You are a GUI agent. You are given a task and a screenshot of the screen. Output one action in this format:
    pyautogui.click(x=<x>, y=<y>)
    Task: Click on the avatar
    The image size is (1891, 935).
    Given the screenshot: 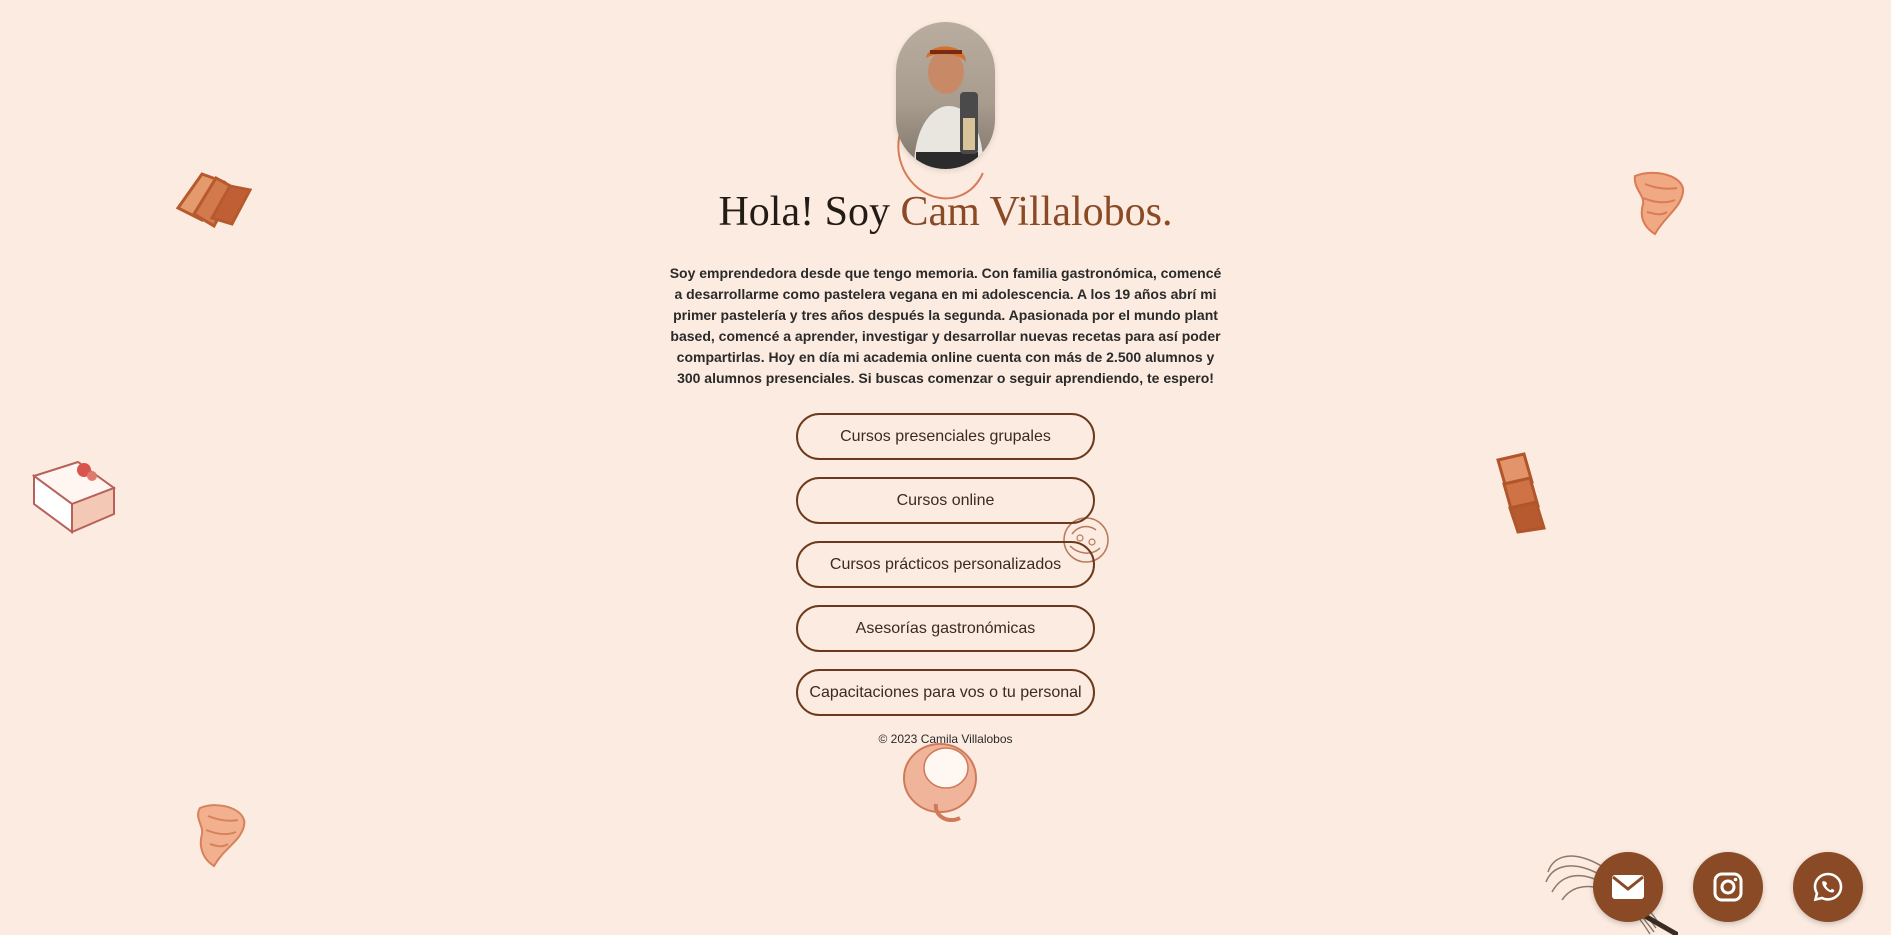 What is the action you would take?
    pyautogui.click(x=945, y=95)
    